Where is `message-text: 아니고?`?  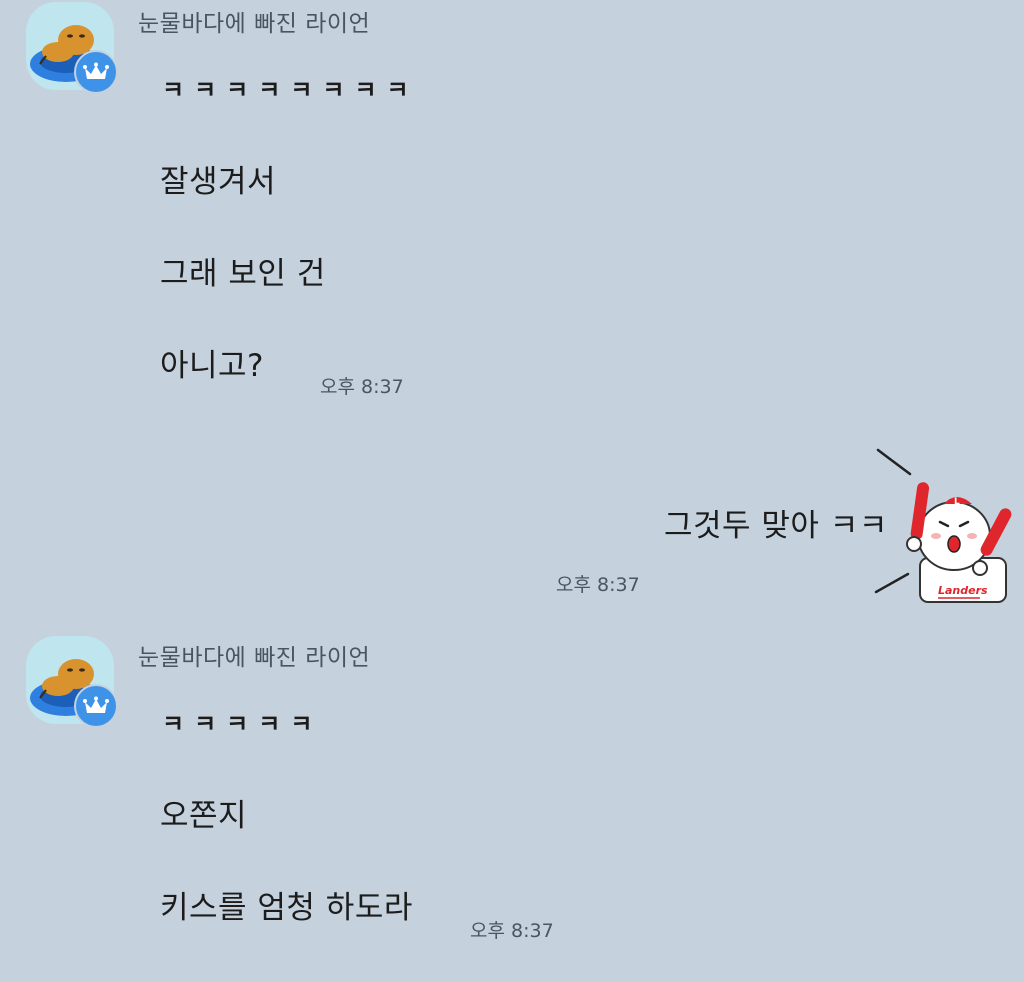
message-text: 아니고? is located at coordinates (212, 362).